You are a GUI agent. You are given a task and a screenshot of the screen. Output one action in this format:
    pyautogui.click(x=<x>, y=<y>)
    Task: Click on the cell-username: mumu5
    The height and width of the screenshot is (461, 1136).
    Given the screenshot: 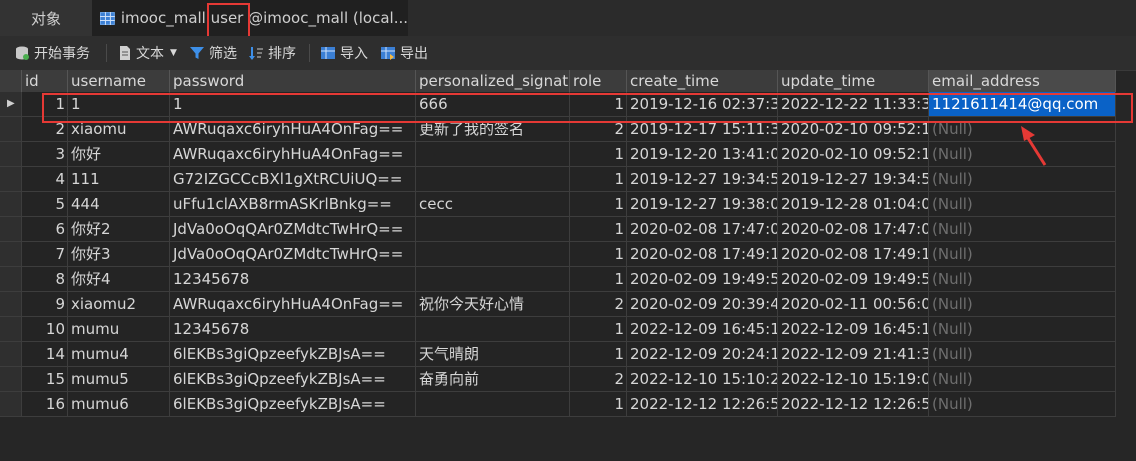 What is the action you would take?
    pyautogui.click(x=119, y=379)
    